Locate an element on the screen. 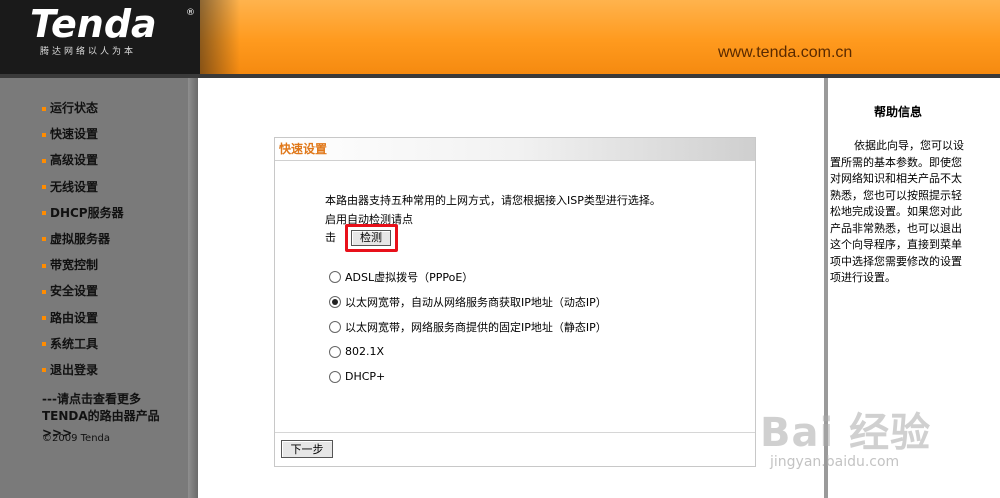 Image resolution: width=1000 pixels, height=498 pixels. sidebar-item-wireless: 无线设置 is located at coordinates (83, 190).